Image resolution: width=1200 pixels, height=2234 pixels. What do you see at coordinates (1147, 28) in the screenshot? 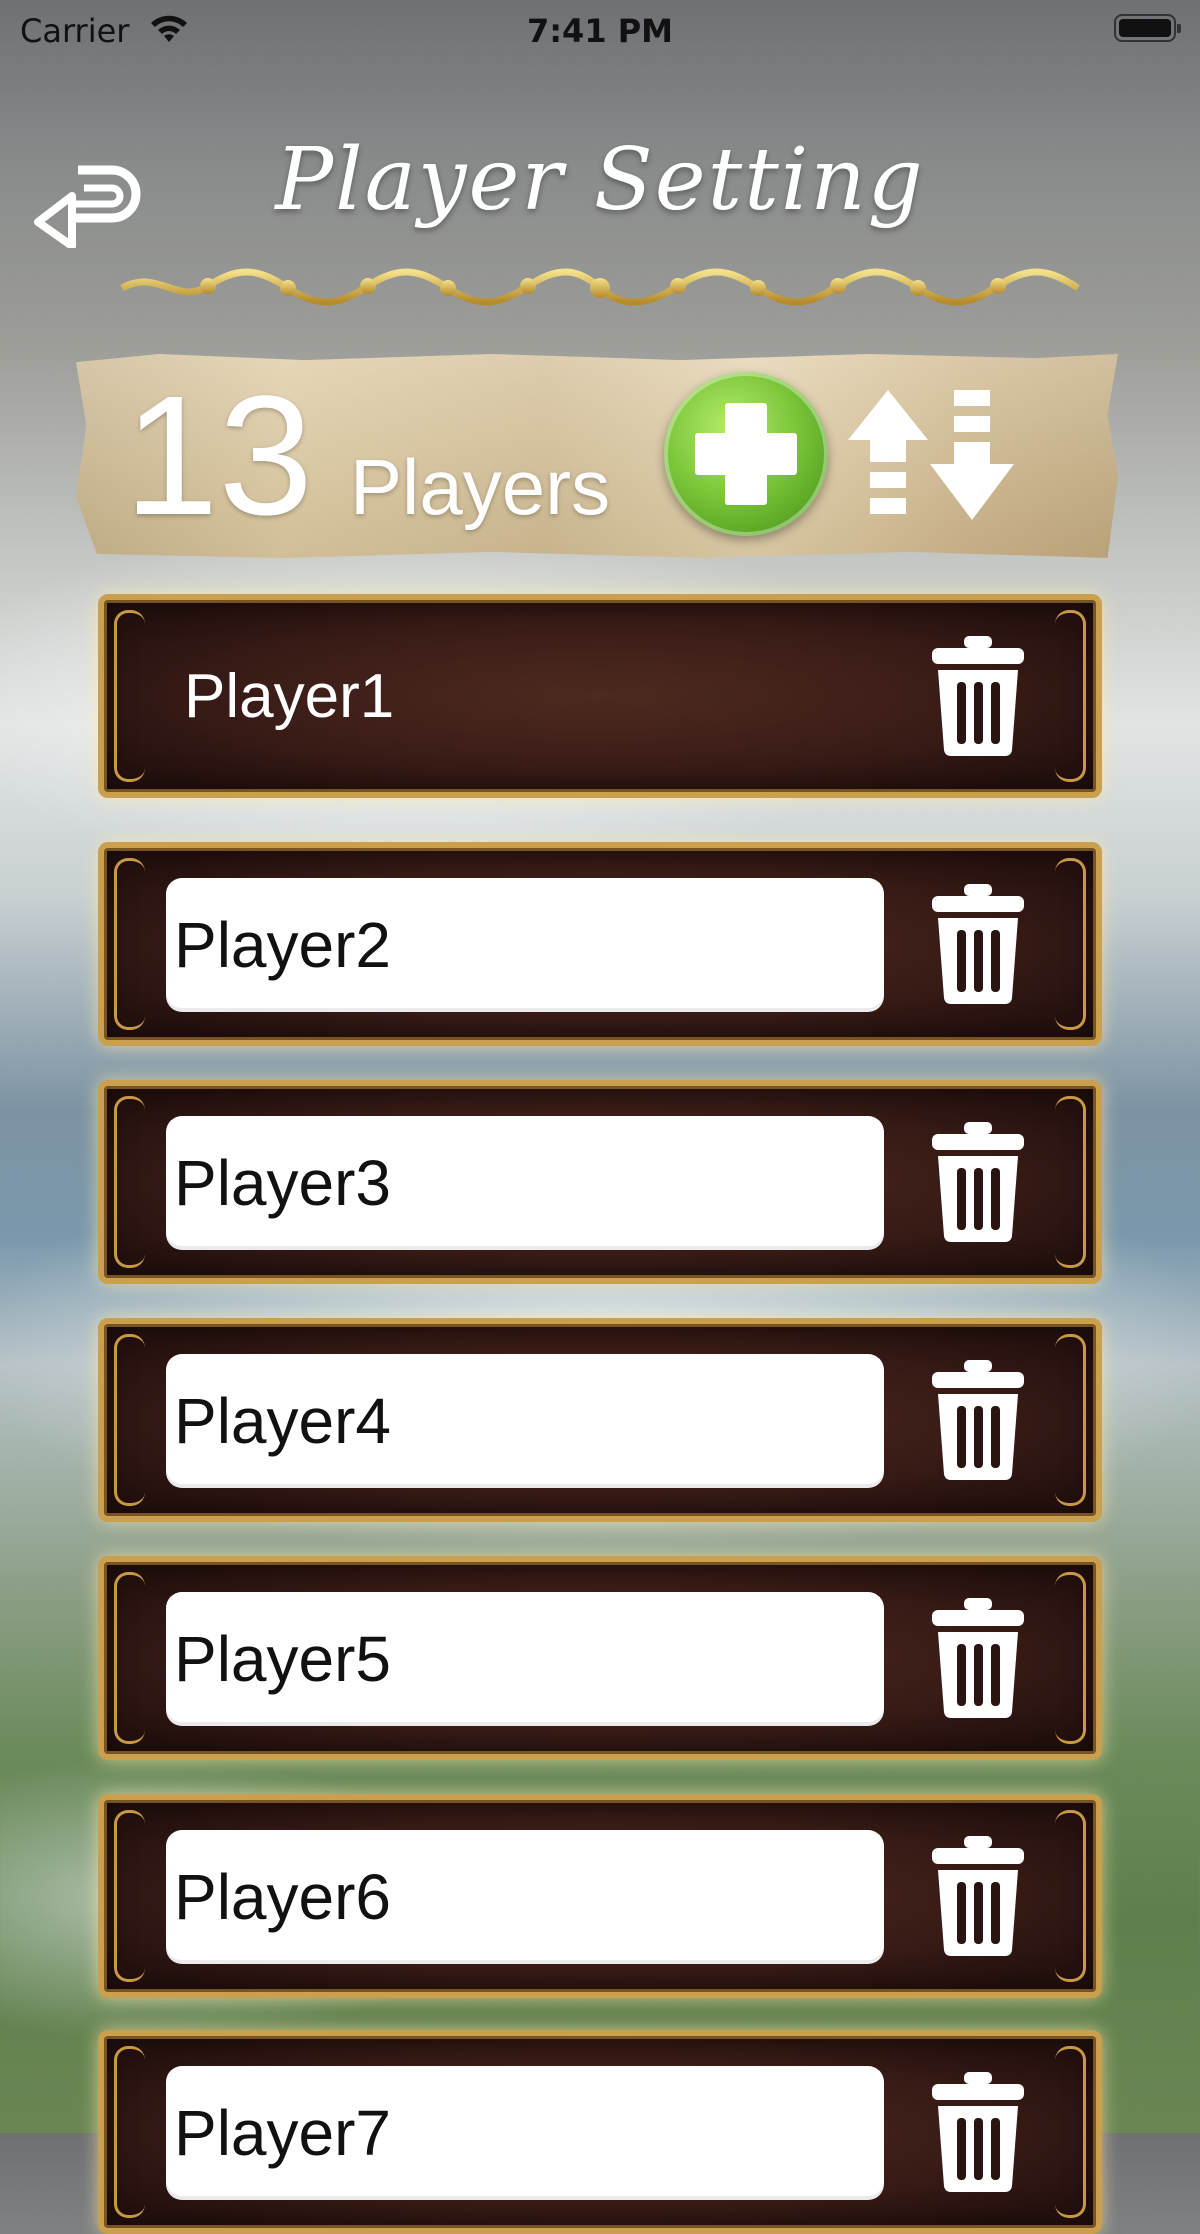
I see `battery-icon` at bounding box center [1147, 28].